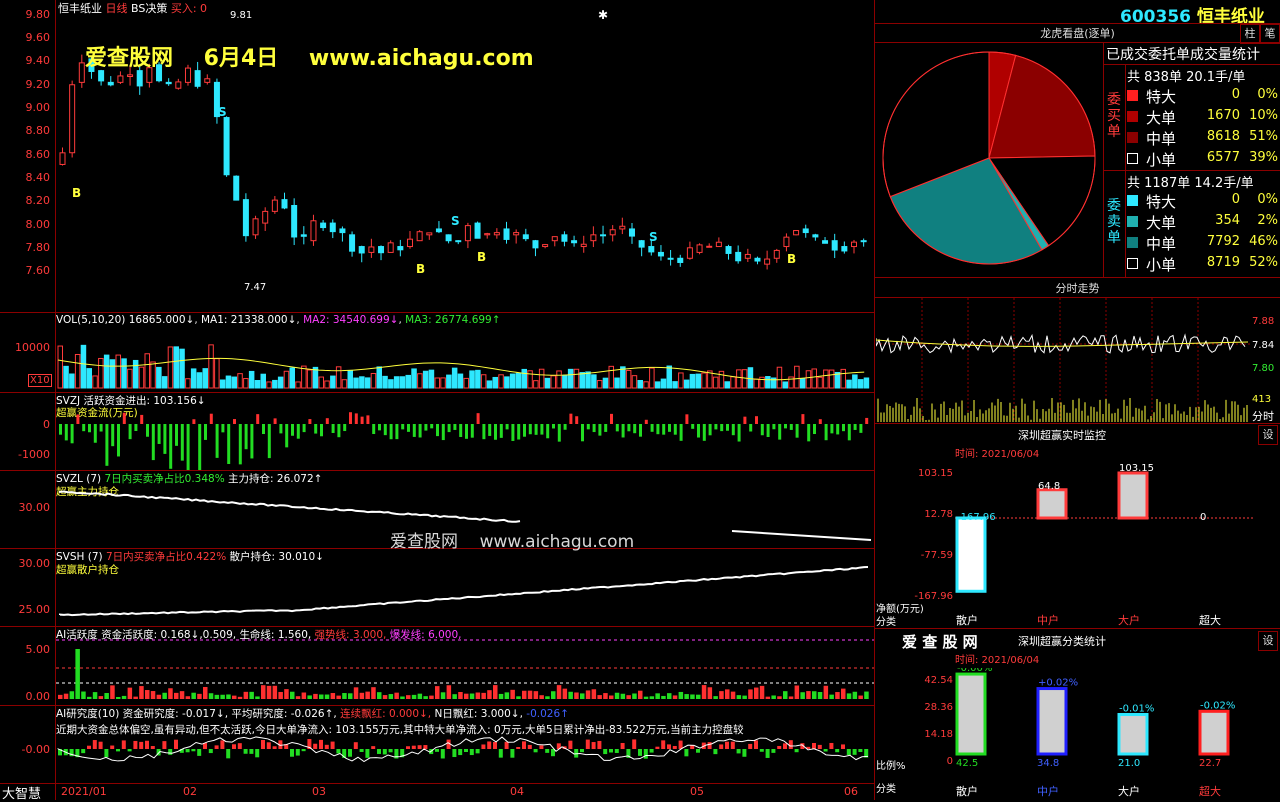 The height and width of the screenshot is (802, 1280). What do you see at coordinates (249, 320) in the screenshot?
I see `vol-ma1: MA1: 21338.000↓` at bounding box center [249, 320].